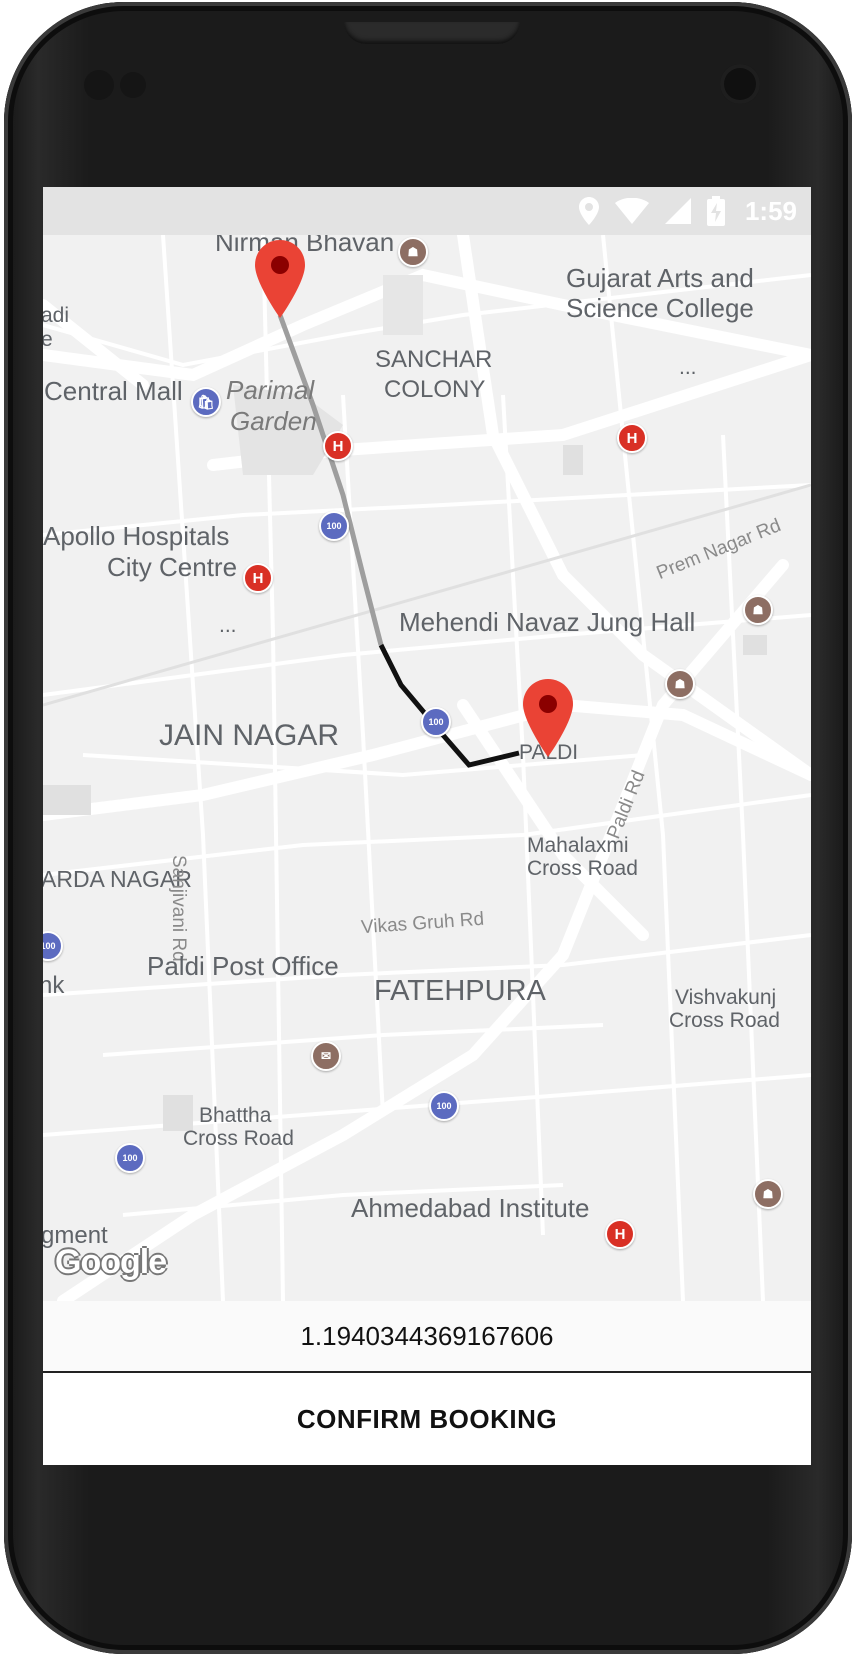 The width and height of the screenshot is (856, 1659). I want to click on google-logo: Google, so click(111, 1262).